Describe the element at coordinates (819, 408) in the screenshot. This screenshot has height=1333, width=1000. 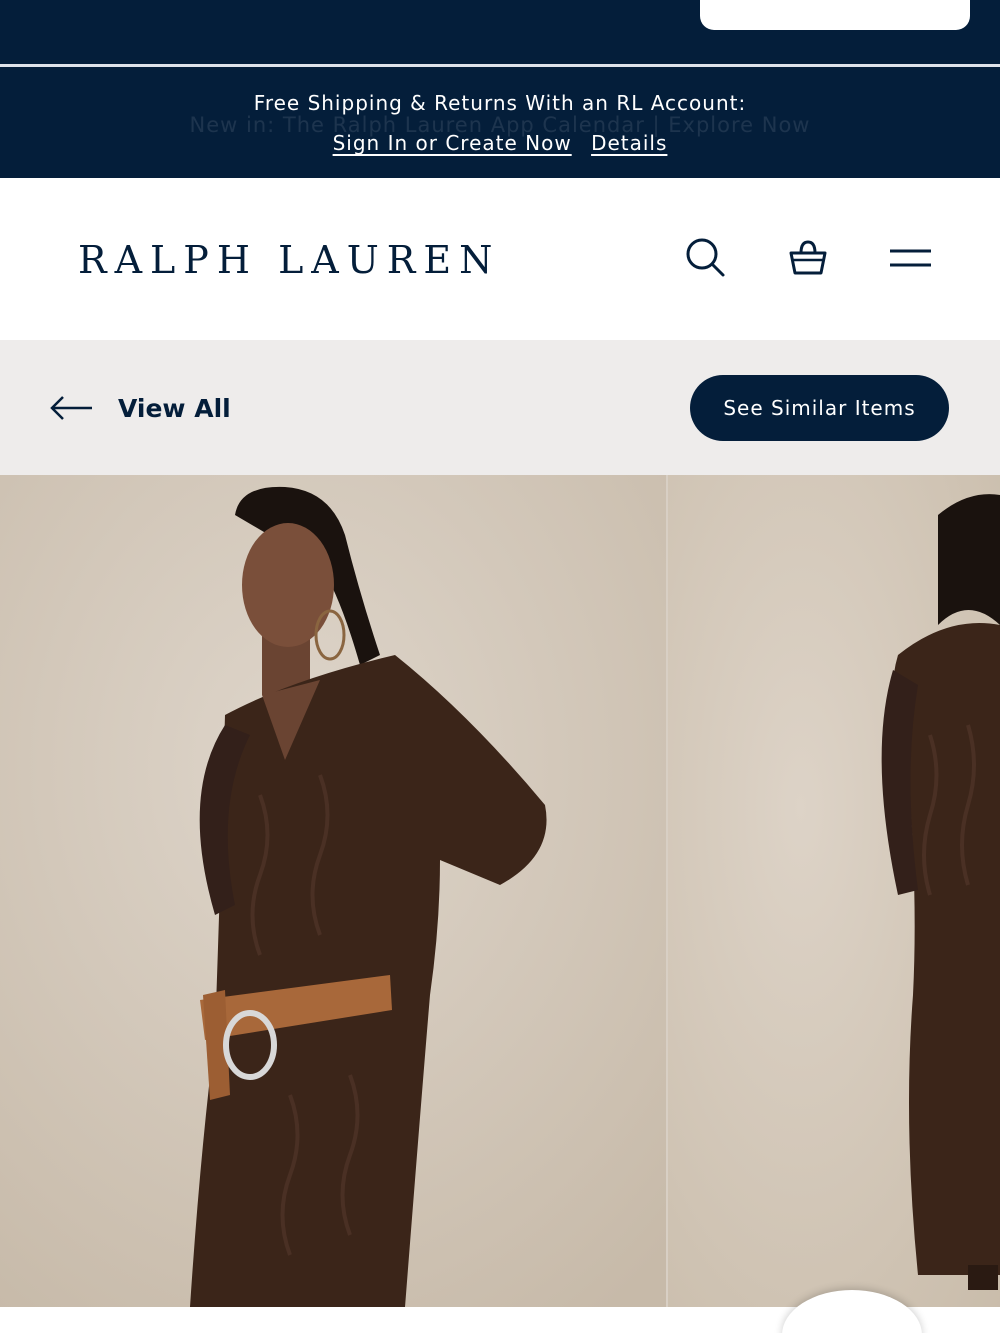
I see `see-similar-items-button: See Similar Items` at that location.